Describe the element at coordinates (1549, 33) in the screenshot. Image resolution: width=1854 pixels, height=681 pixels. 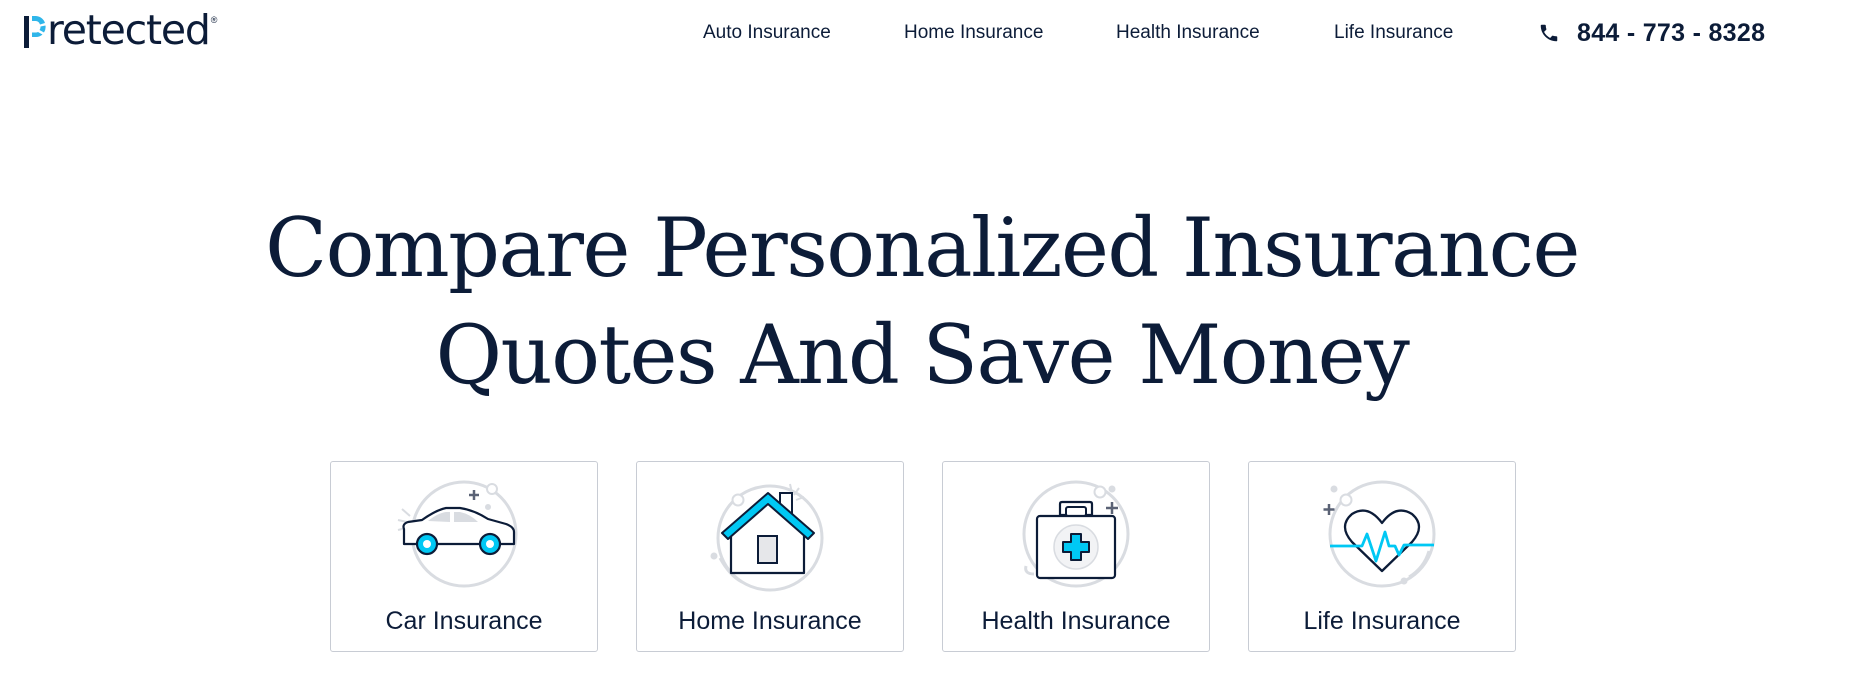
I see `phone-icon` at that location.